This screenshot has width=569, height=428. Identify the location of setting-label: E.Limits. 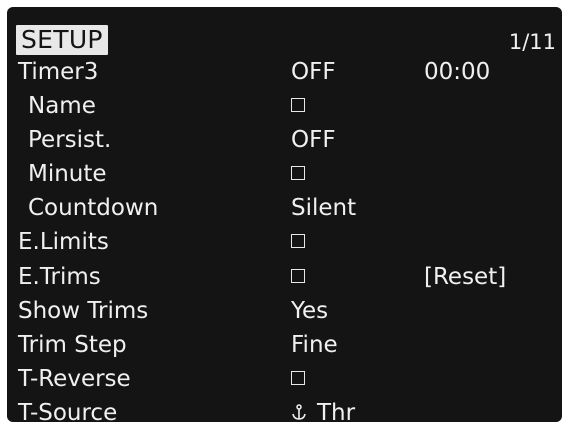
(63, 242).